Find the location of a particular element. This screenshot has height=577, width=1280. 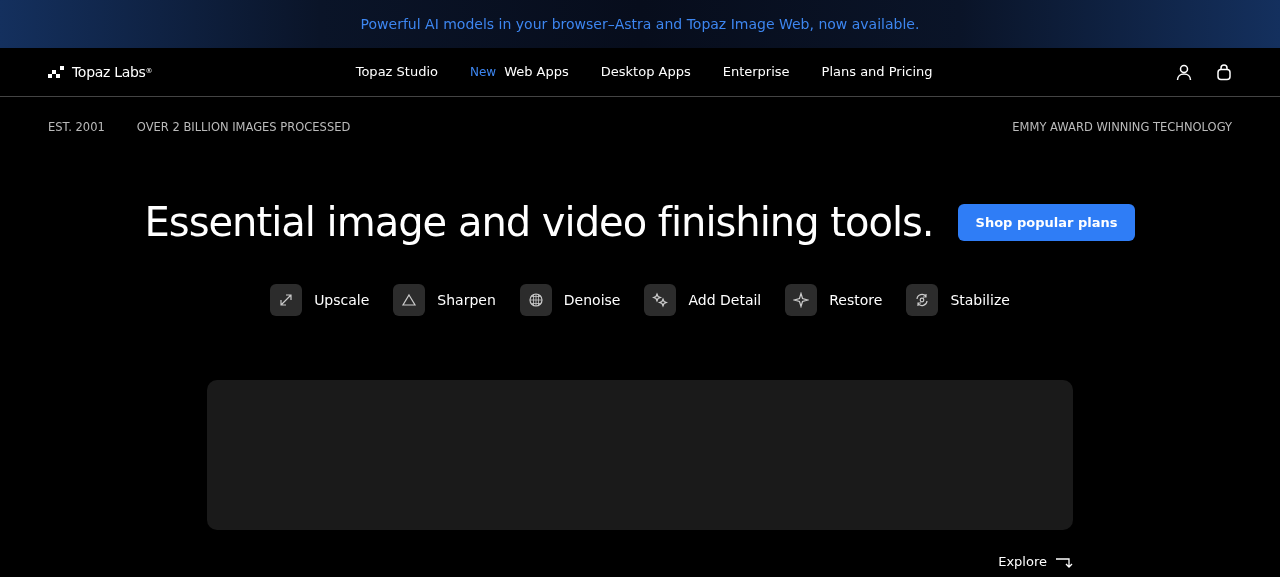

globe-icon is located at coordinates (535, 300).